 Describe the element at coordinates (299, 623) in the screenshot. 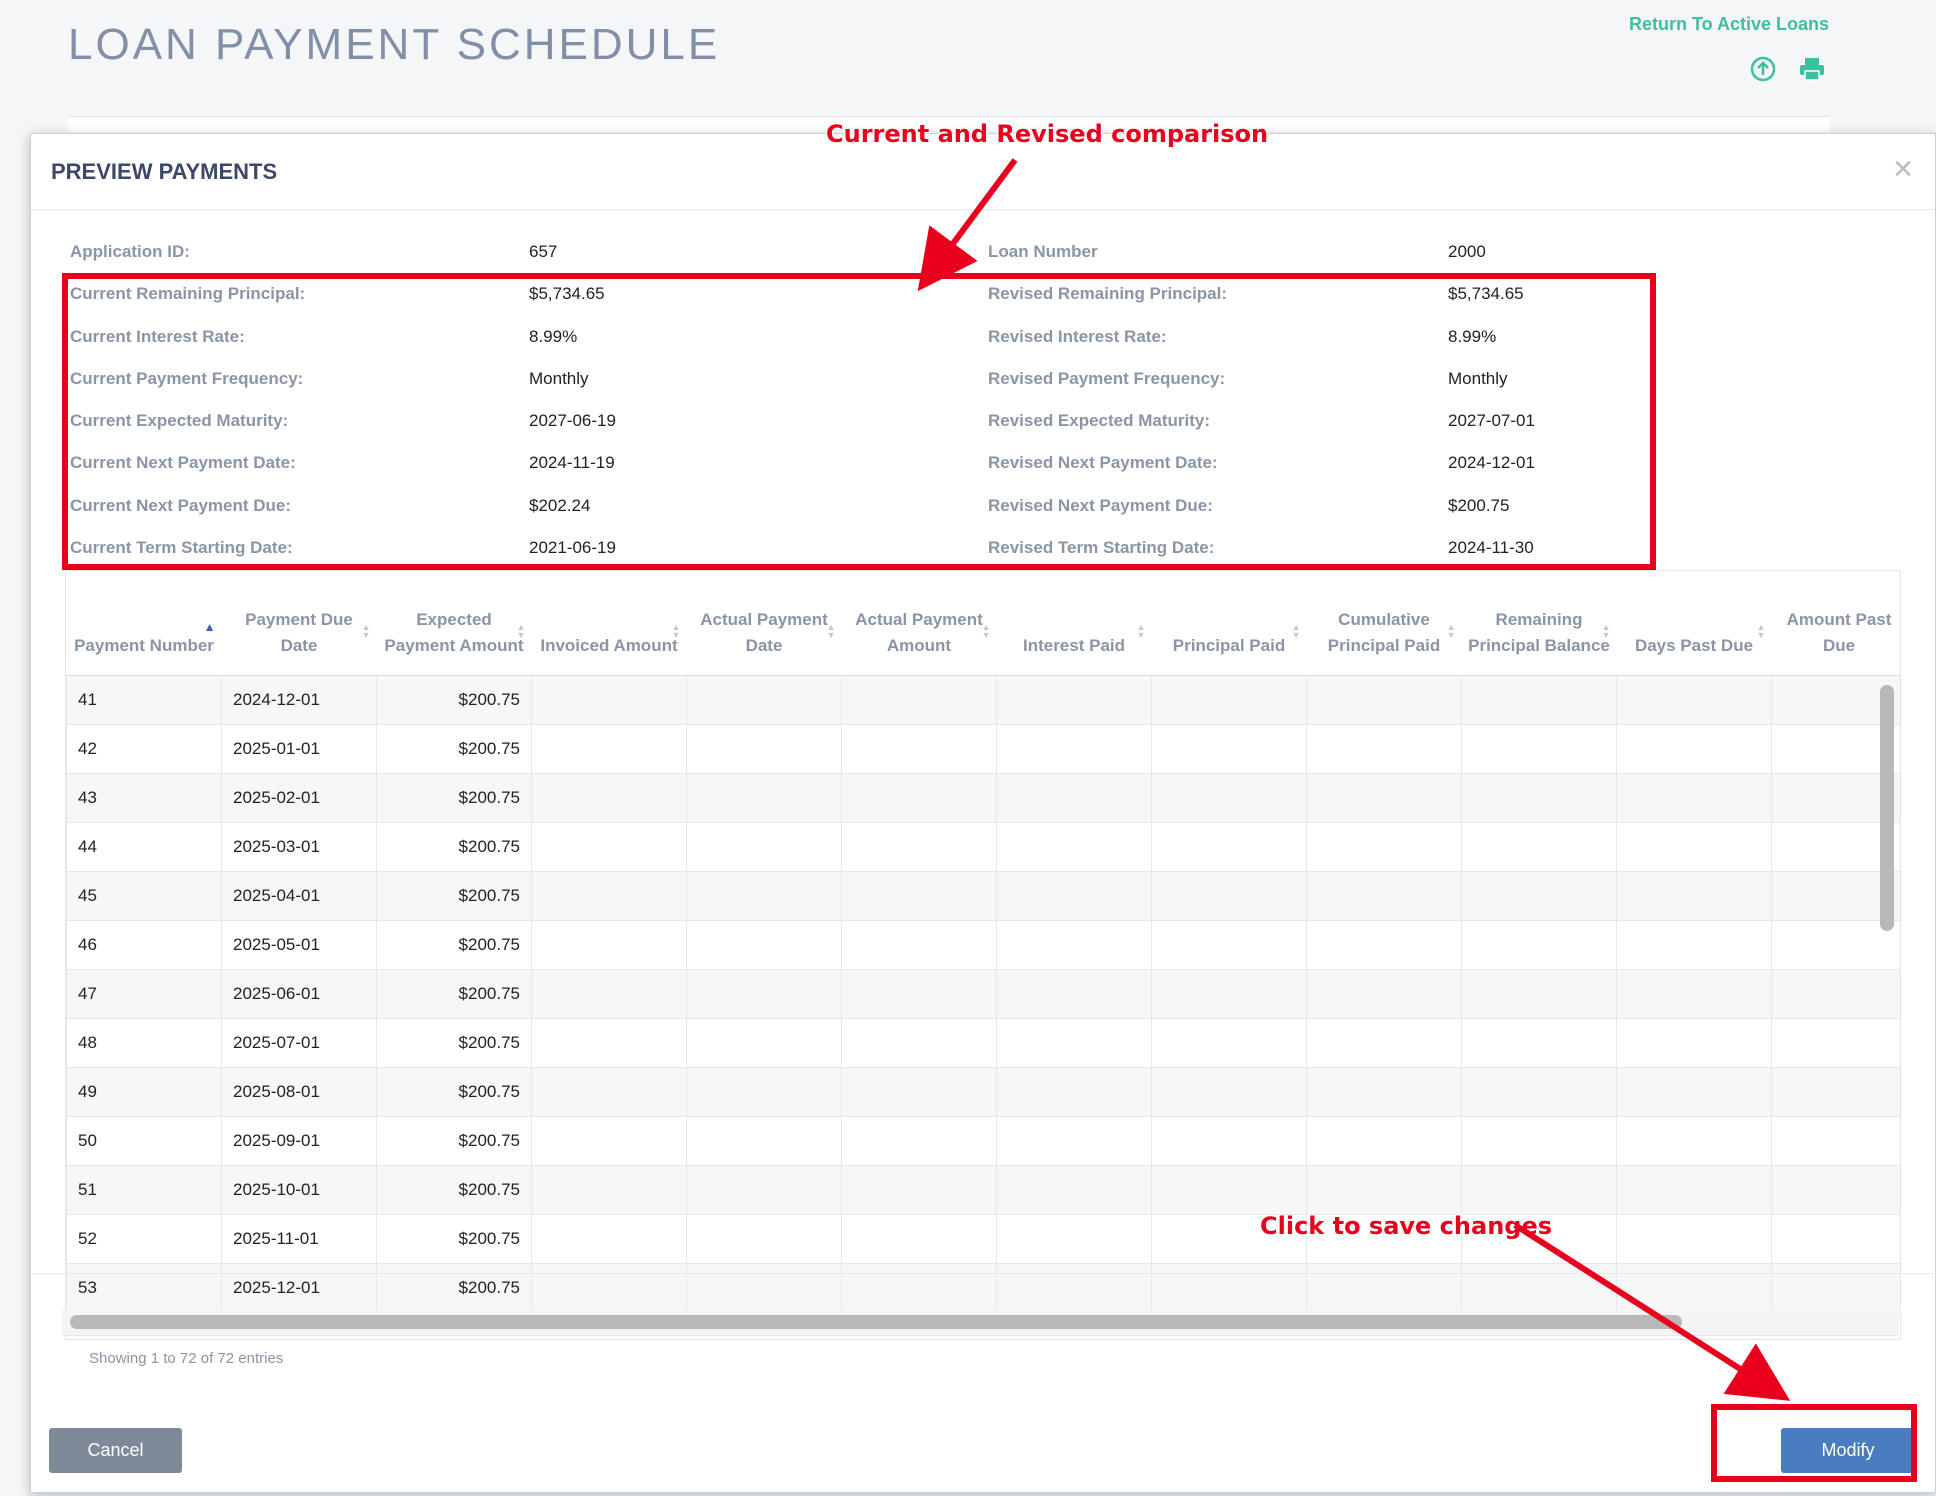

I see `col-payment-due-date: Payment Due Date ▲ ▼` at that location.